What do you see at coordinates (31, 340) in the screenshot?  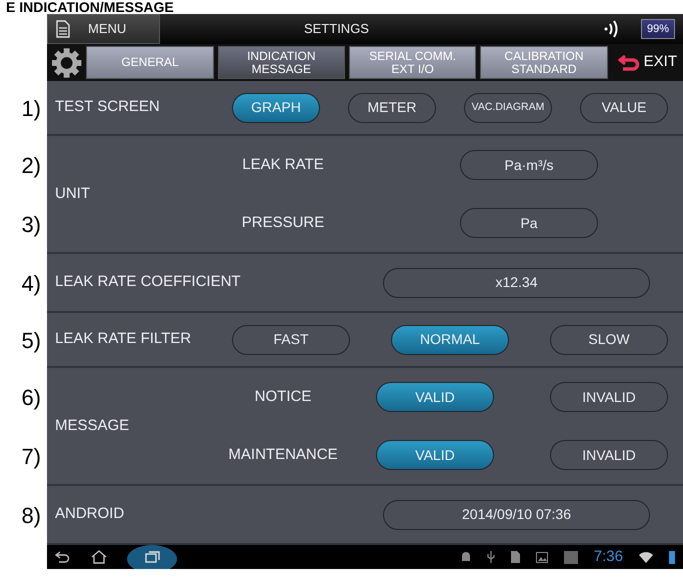 I see `item-number: 5)` at bounding box center [31, 340].